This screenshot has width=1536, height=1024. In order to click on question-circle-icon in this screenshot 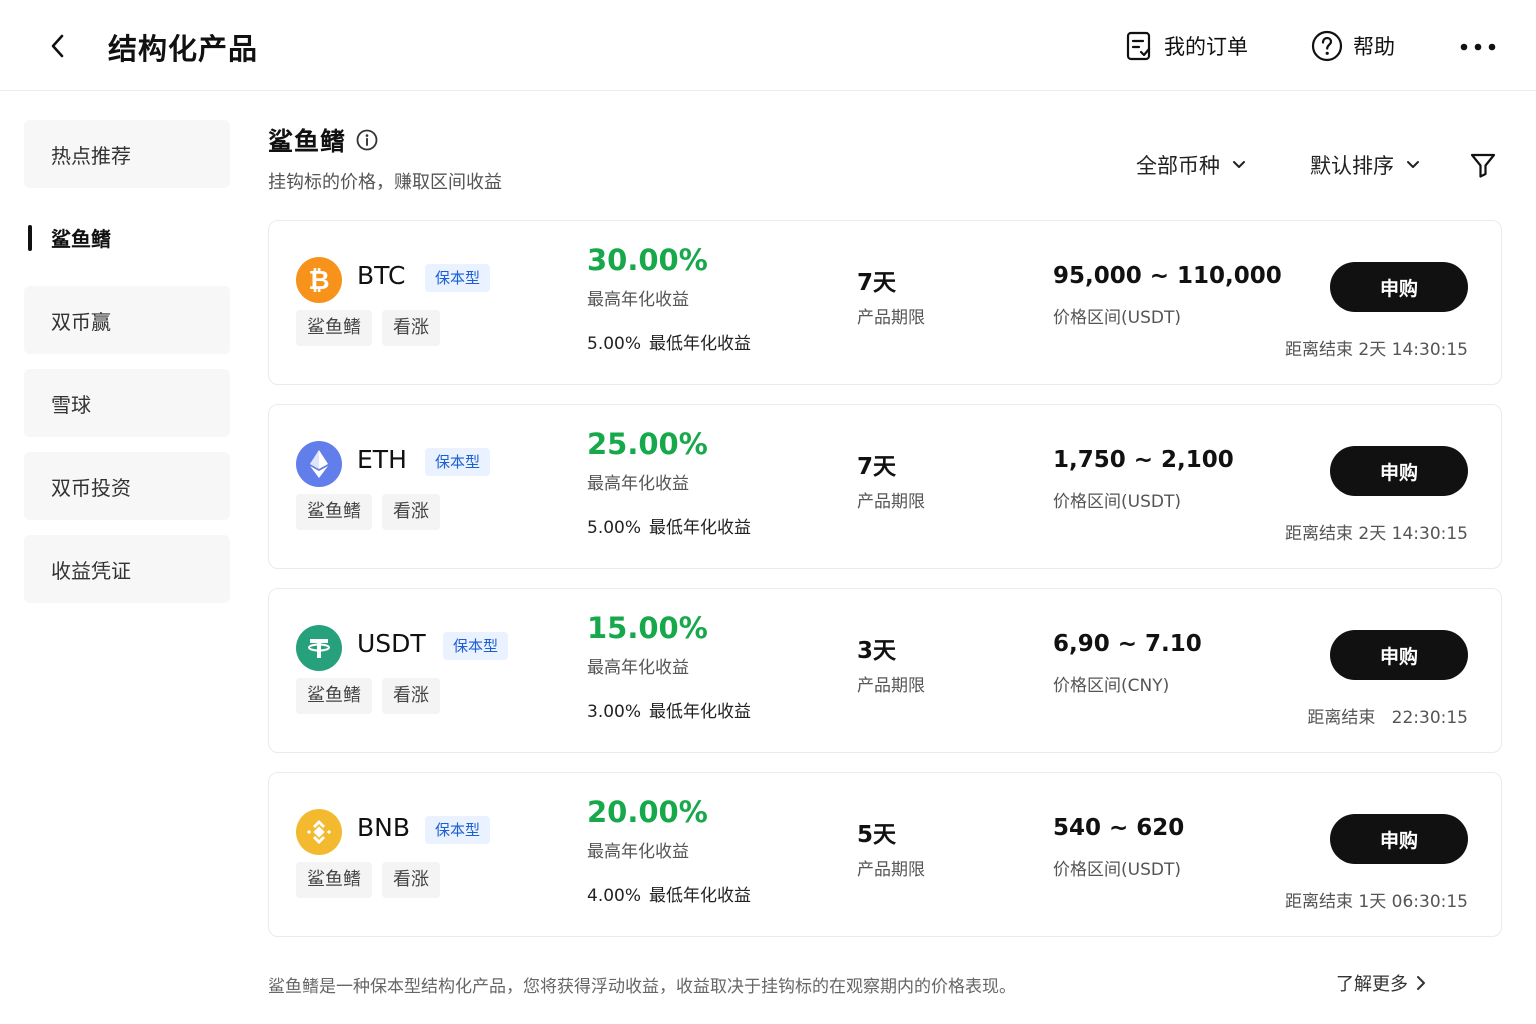, I will do `click(1327, 46)`.